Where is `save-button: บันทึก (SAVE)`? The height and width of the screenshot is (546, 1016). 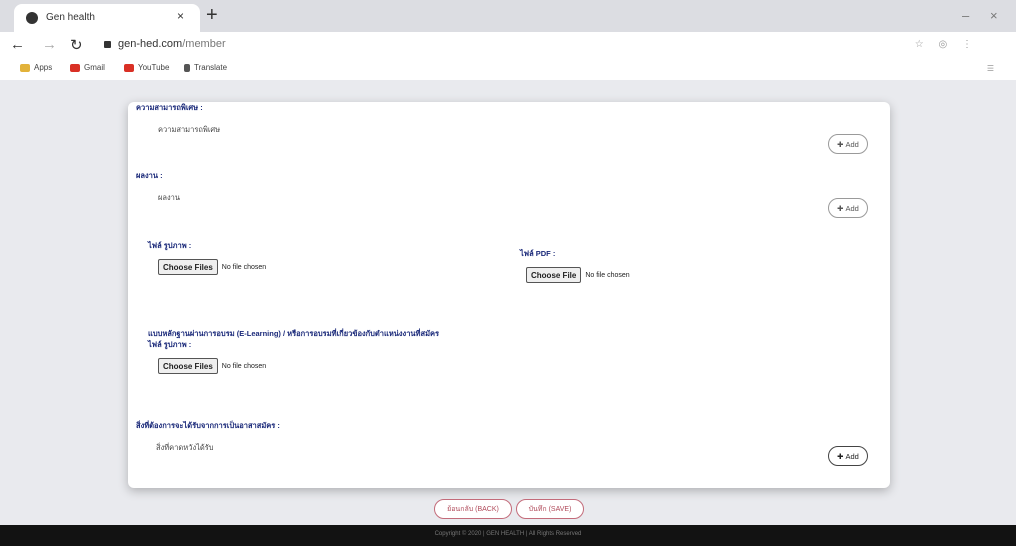 save-button: บันทึก (SAVE) is located at coordinates (550, 509).